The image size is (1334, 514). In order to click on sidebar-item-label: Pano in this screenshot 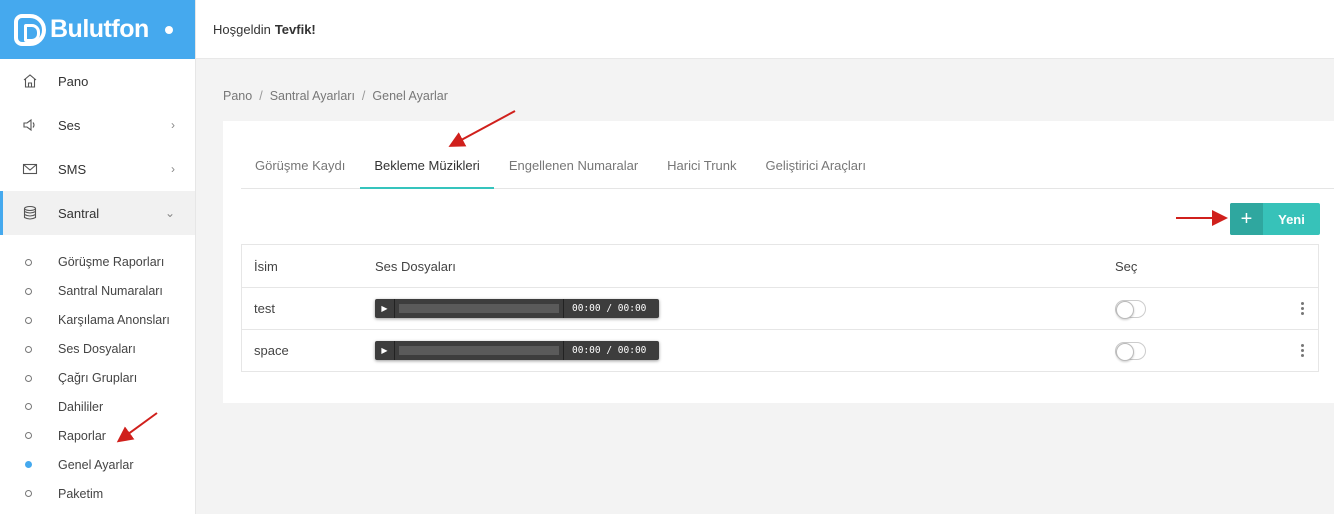, I will do `click(73, 81)`.